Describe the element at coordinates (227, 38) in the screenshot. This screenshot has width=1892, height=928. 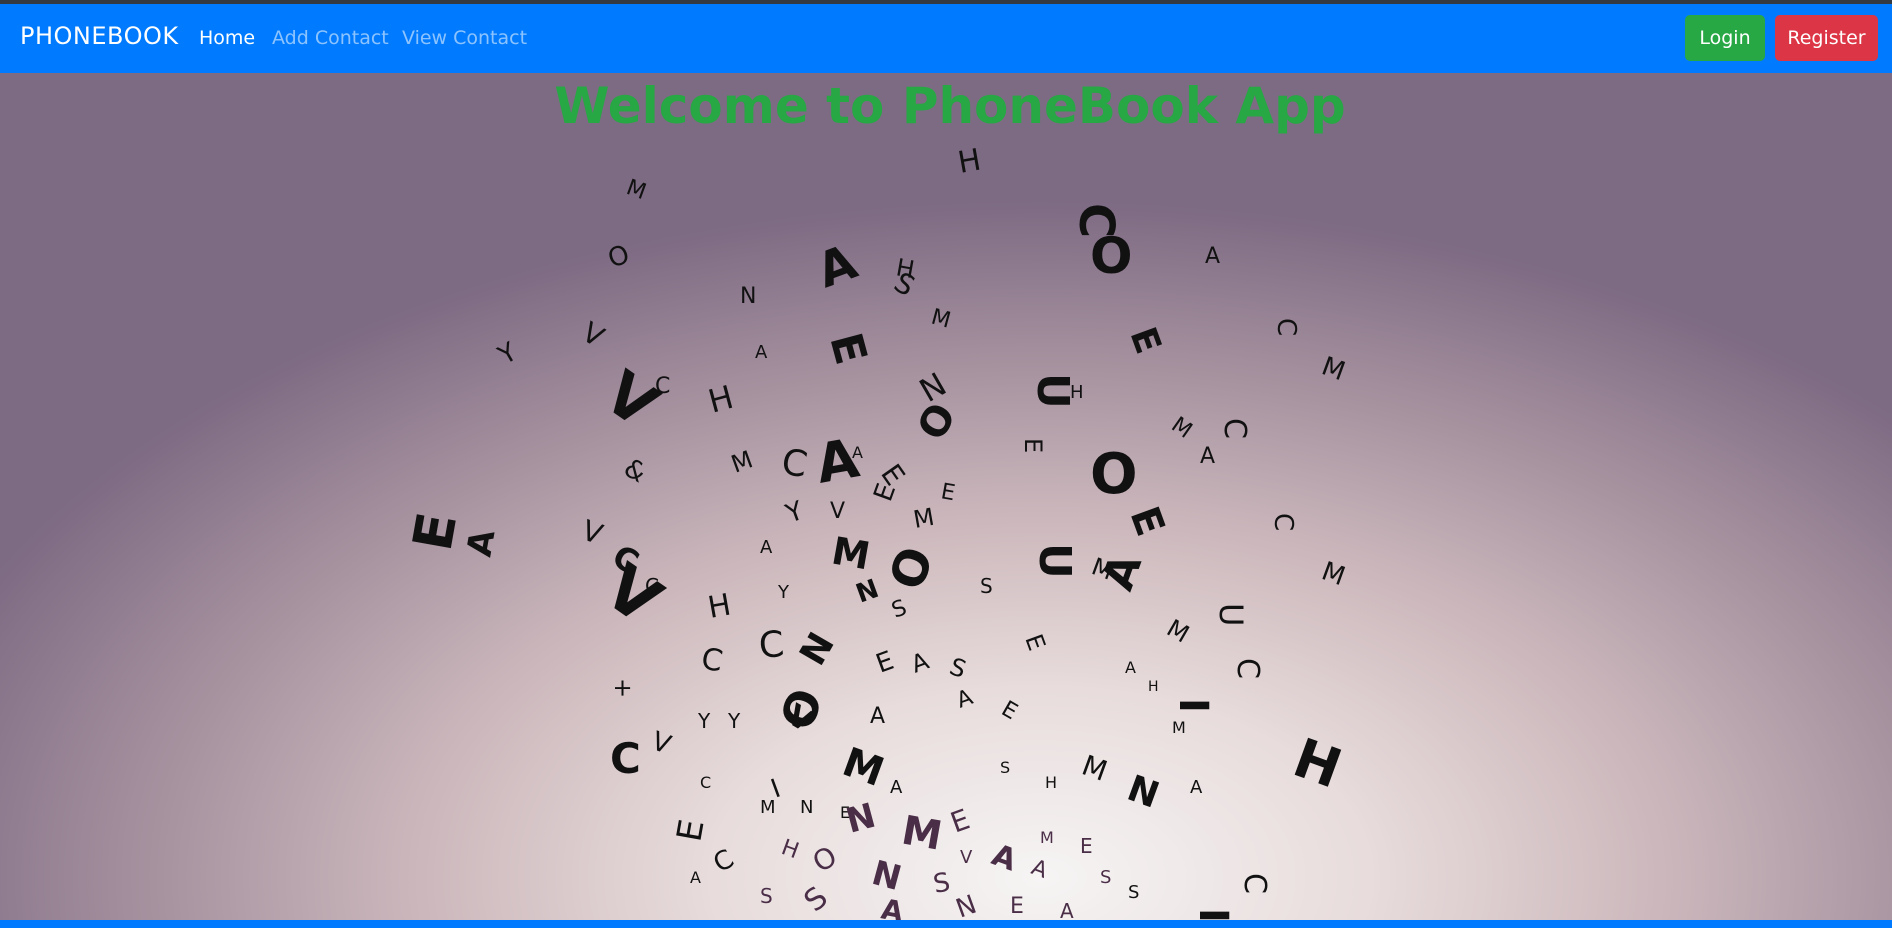
I see `nav-link-home: Home` at that location.